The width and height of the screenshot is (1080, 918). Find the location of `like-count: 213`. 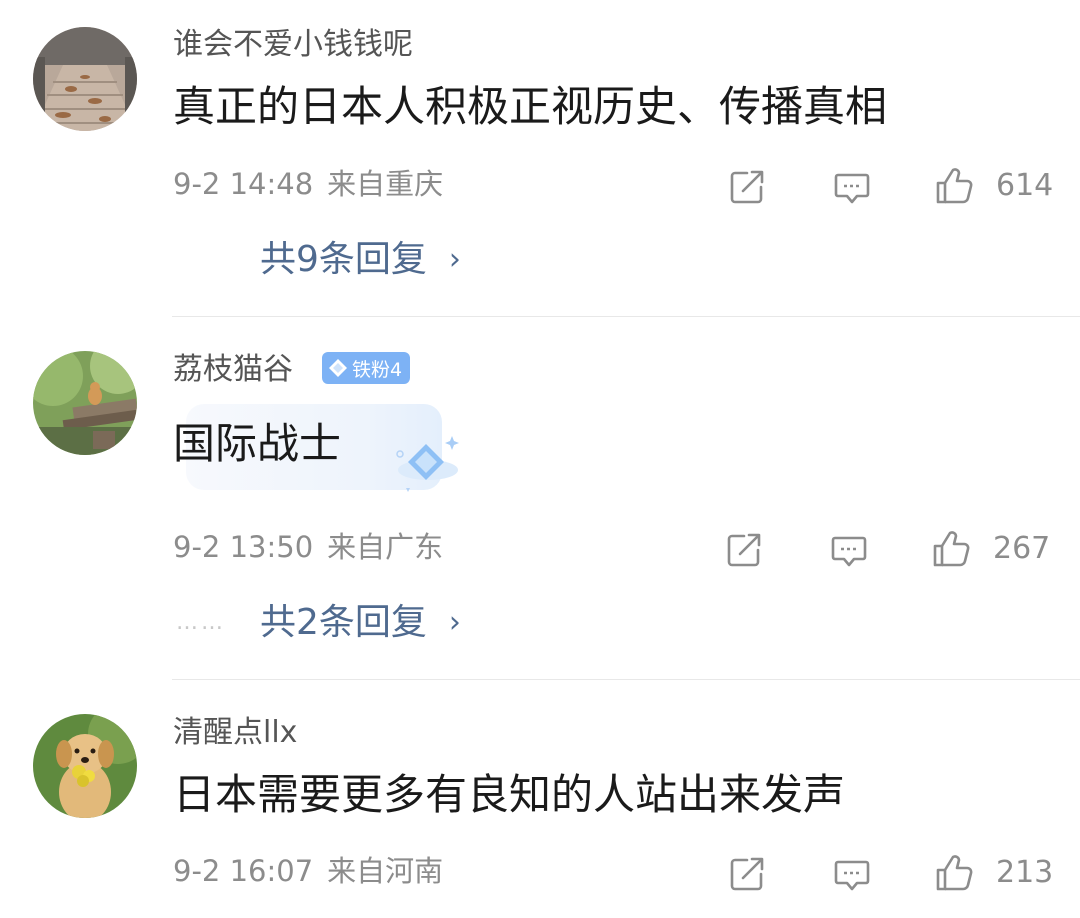

like-count: 213 is located at coordinates (1025, 872).